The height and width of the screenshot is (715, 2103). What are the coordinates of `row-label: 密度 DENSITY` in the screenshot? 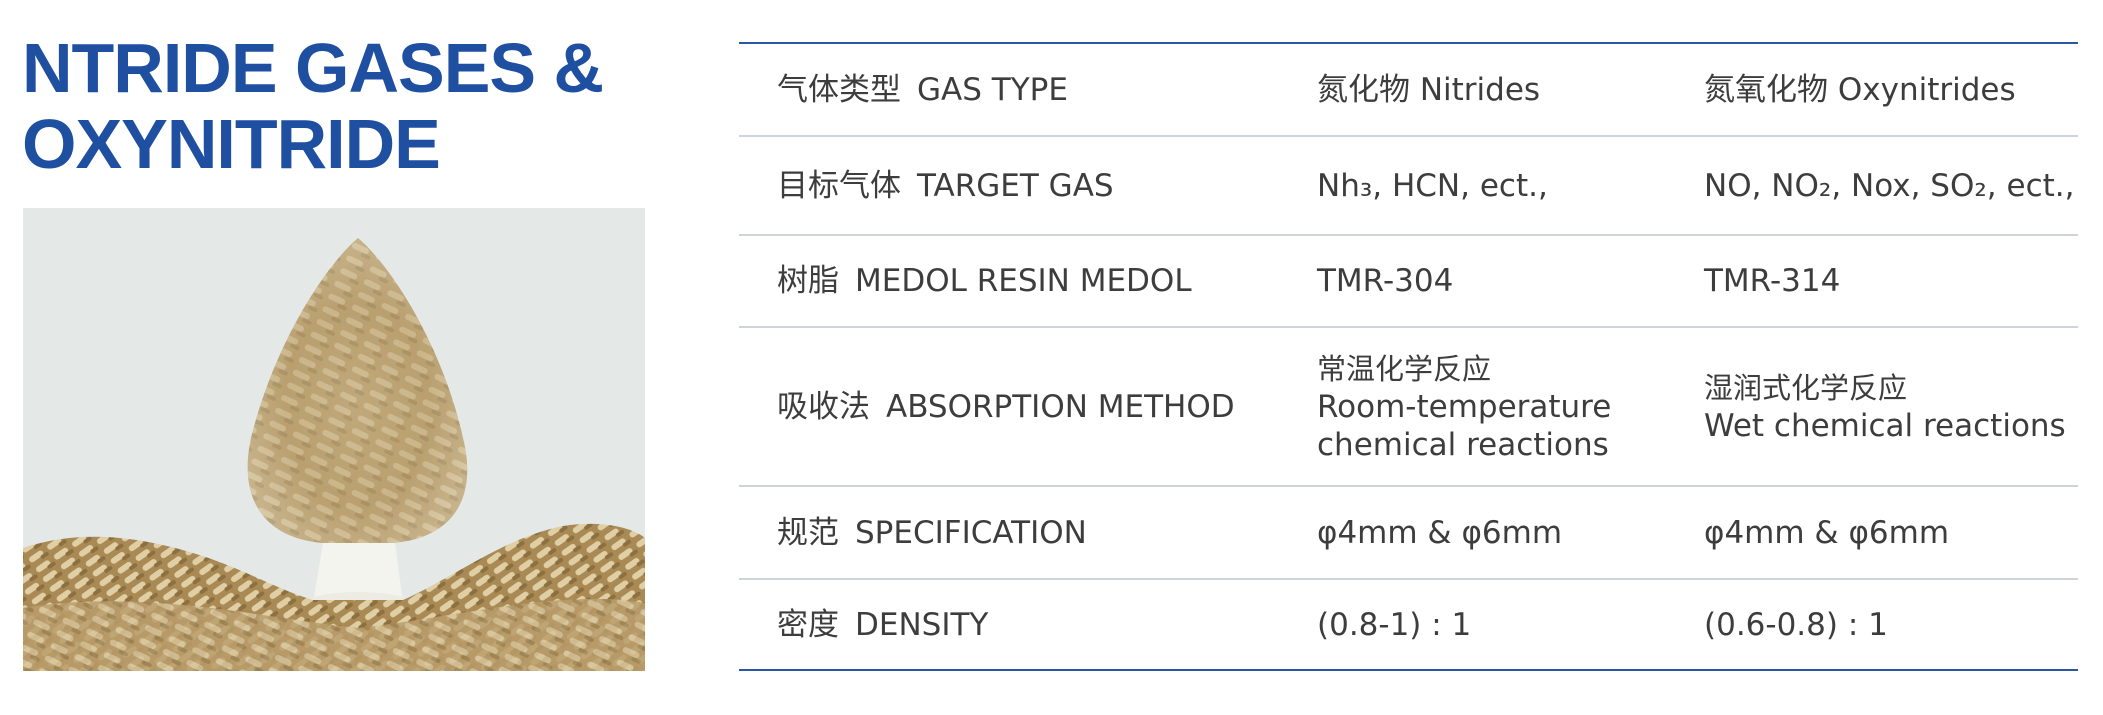 It's located at (1004, 624).